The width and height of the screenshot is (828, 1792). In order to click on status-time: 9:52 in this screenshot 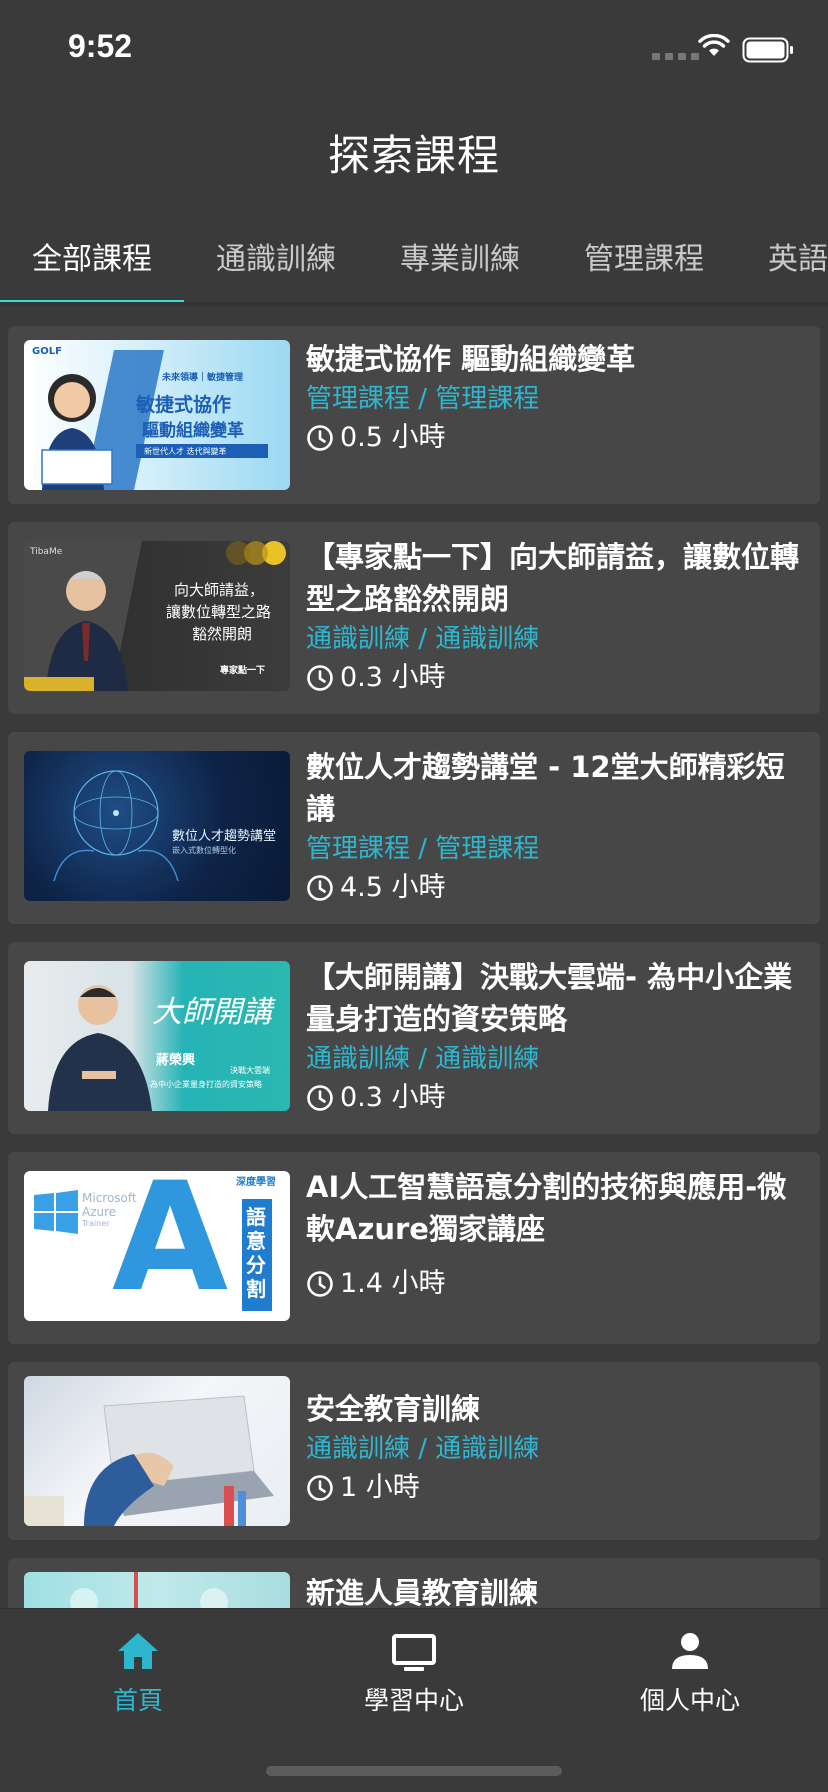, I will do `click(100, 46)`.